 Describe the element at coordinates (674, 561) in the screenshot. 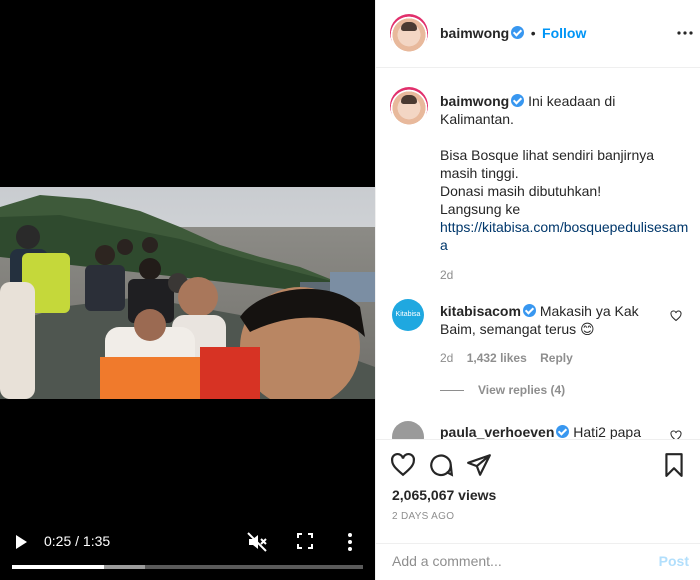

I see `post-button: Post` at that location.